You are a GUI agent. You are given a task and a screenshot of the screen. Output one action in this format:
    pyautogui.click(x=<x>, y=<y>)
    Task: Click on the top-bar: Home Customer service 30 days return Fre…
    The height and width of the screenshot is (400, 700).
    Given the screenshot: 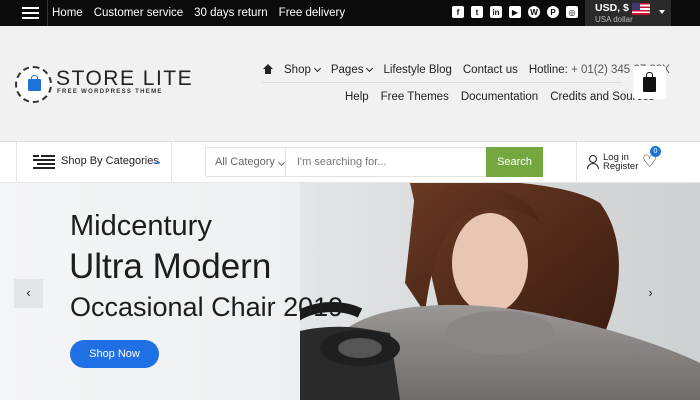 What is the action you would take?
    pyautogui.click(x=350, y=13)
    